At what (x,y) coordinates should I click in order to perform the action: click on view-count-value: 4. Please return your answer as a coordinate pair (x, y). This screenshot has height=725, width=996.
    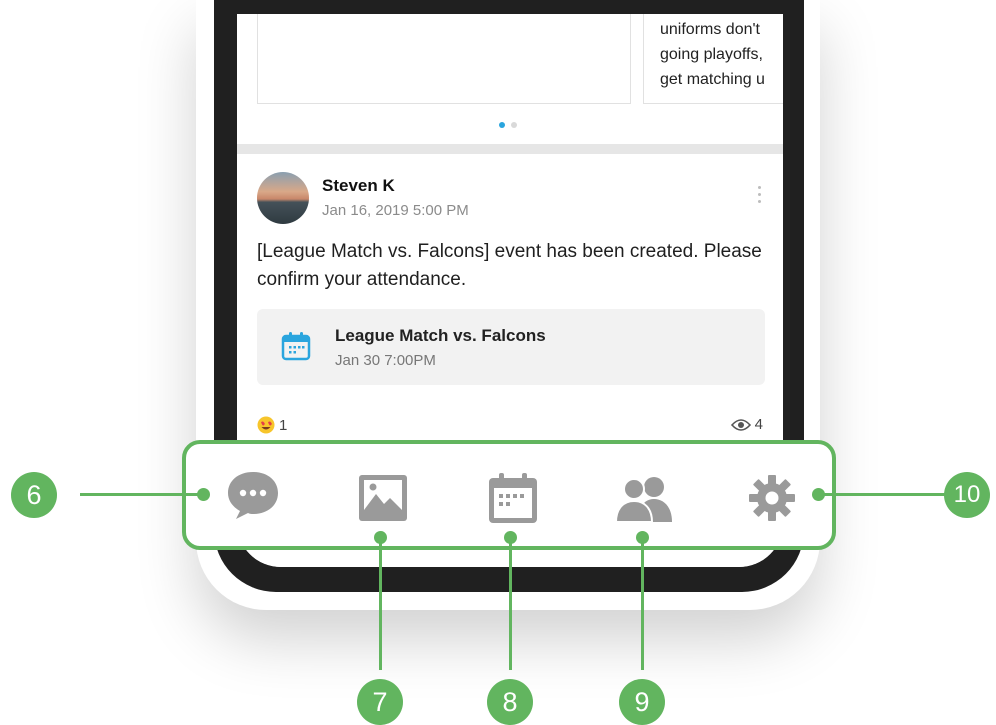
    Looking at the image, I should click on (758, 424).